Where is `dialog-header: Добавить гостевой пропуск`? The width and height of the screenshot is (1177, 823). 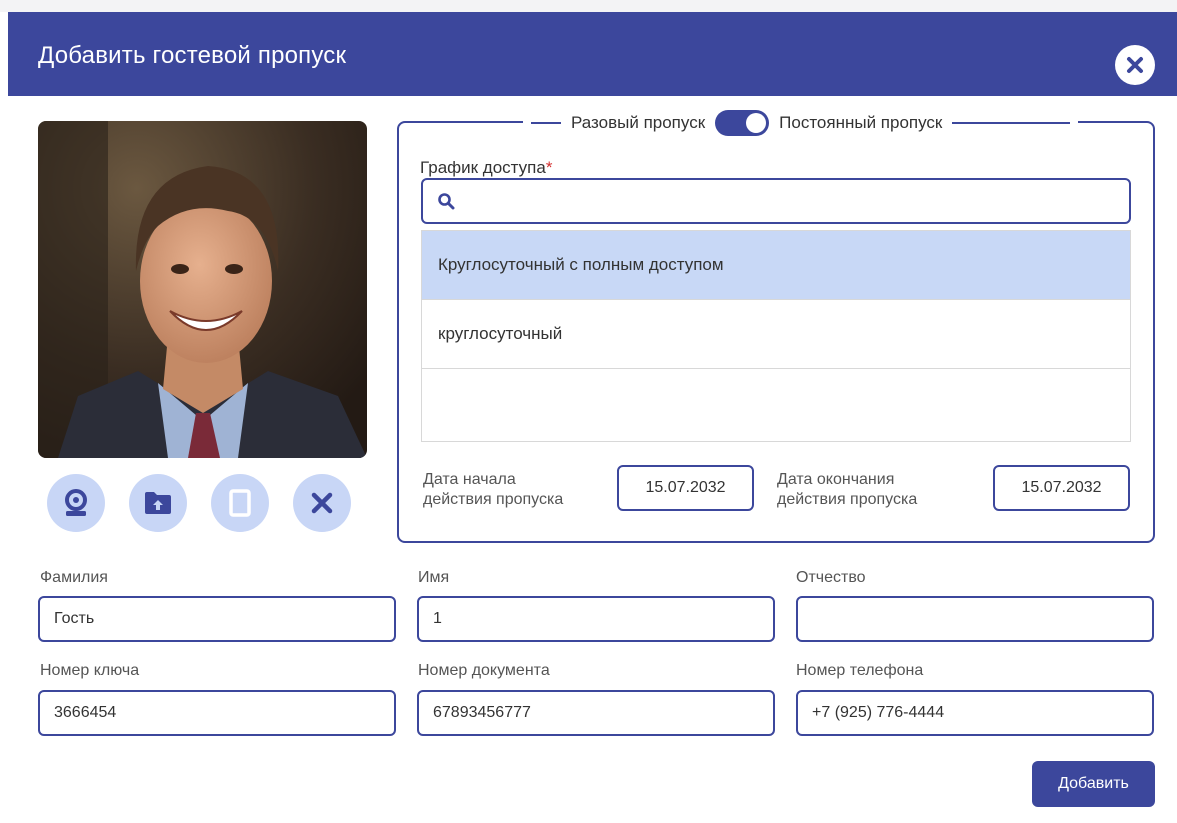
dialog-header: Добавить гостевой пропуск is located at coordinates (592, 54).